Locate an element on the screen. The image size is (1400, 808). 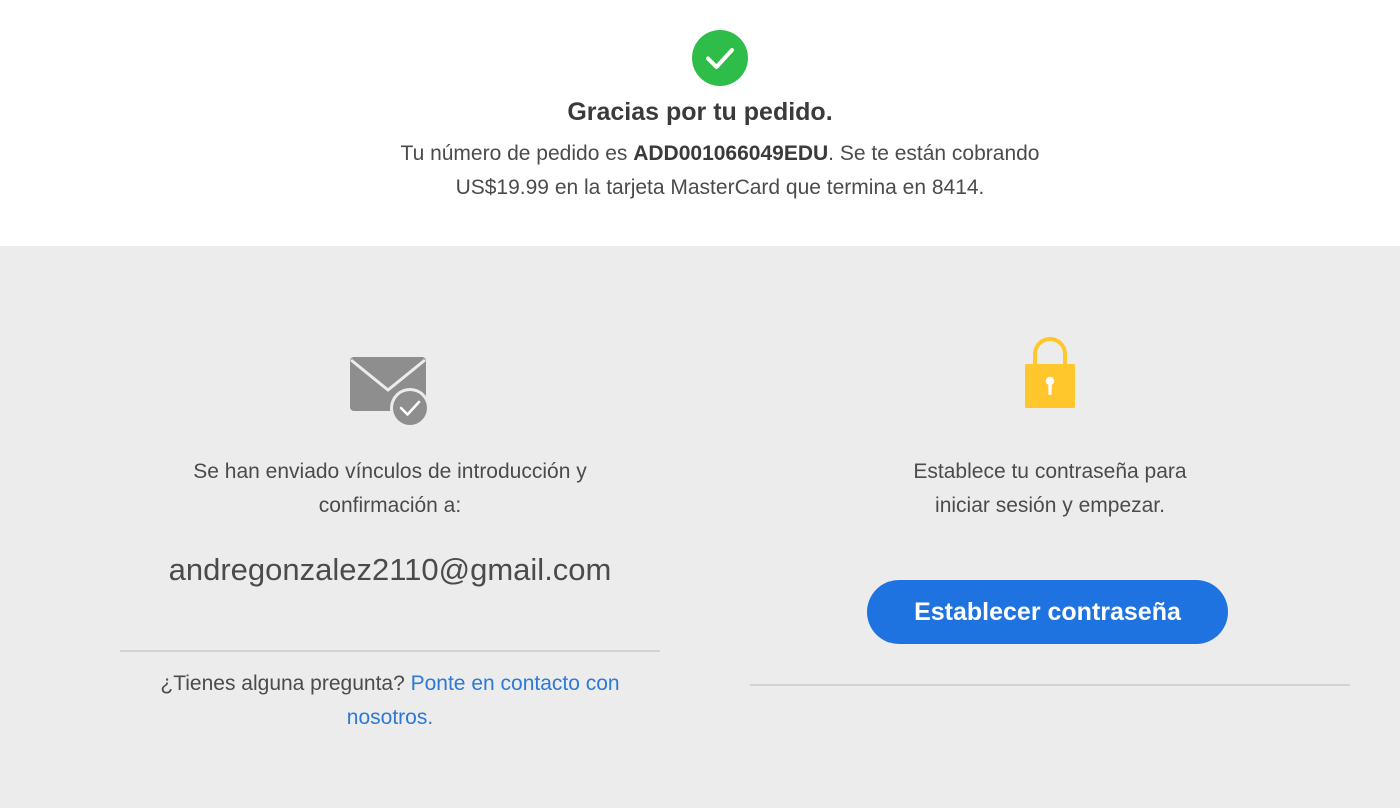
question-text: ¿Tienes alguna pregunta? is located at coordinates (285, 683).